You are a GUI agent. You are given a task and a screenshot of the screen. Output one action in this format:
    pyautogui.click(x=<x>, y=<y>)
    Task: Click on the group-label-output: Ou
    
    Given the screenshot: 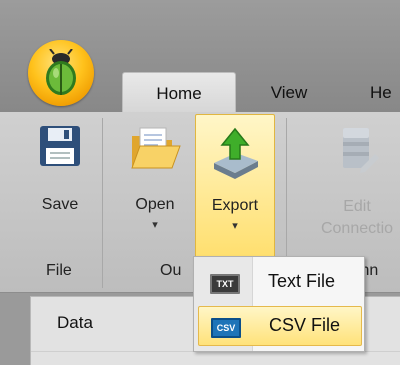 What is the action you would take?
    pyautogui.click(x=171, y=270)
    